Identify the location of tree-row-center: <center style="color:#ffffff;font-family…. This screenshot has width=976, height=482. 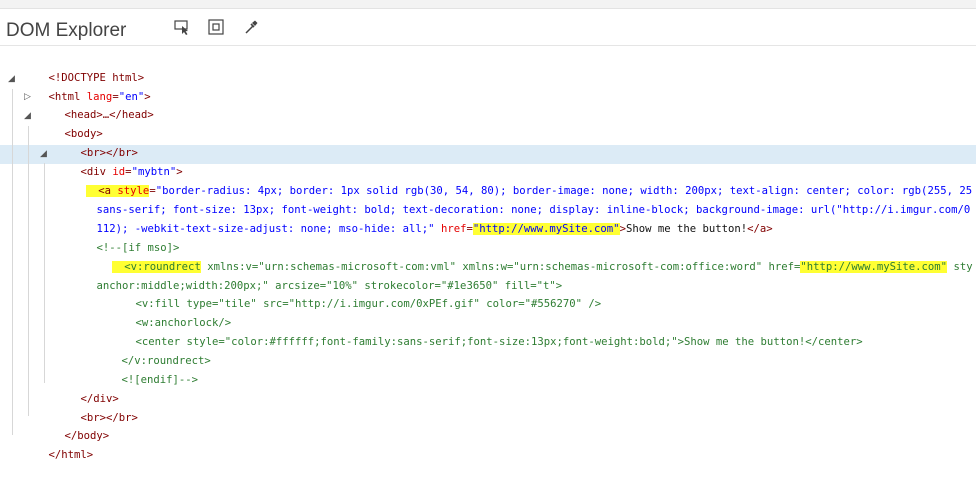
(486, 331).